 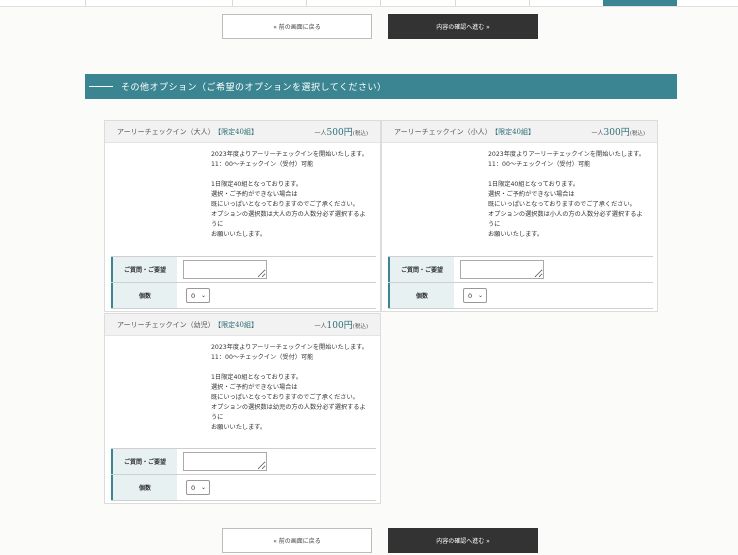 What do you see at coordinates (463, 540) in the screenshot?
I see `next-button-bottom: 内容の確認へ進む »` at bounding box center [463, 540].